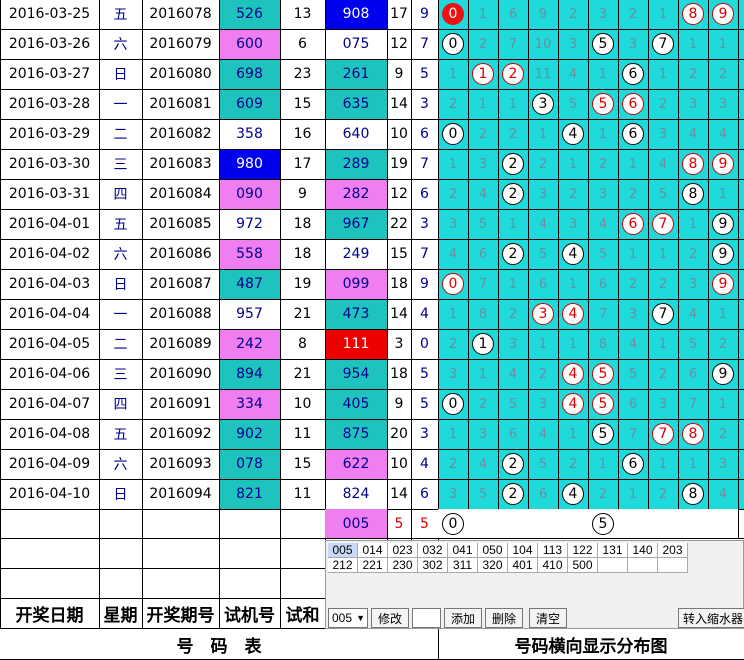 The height and width of the screenshot is (660, 744). I want to click on combo-cell: 230, so click(403, 565).